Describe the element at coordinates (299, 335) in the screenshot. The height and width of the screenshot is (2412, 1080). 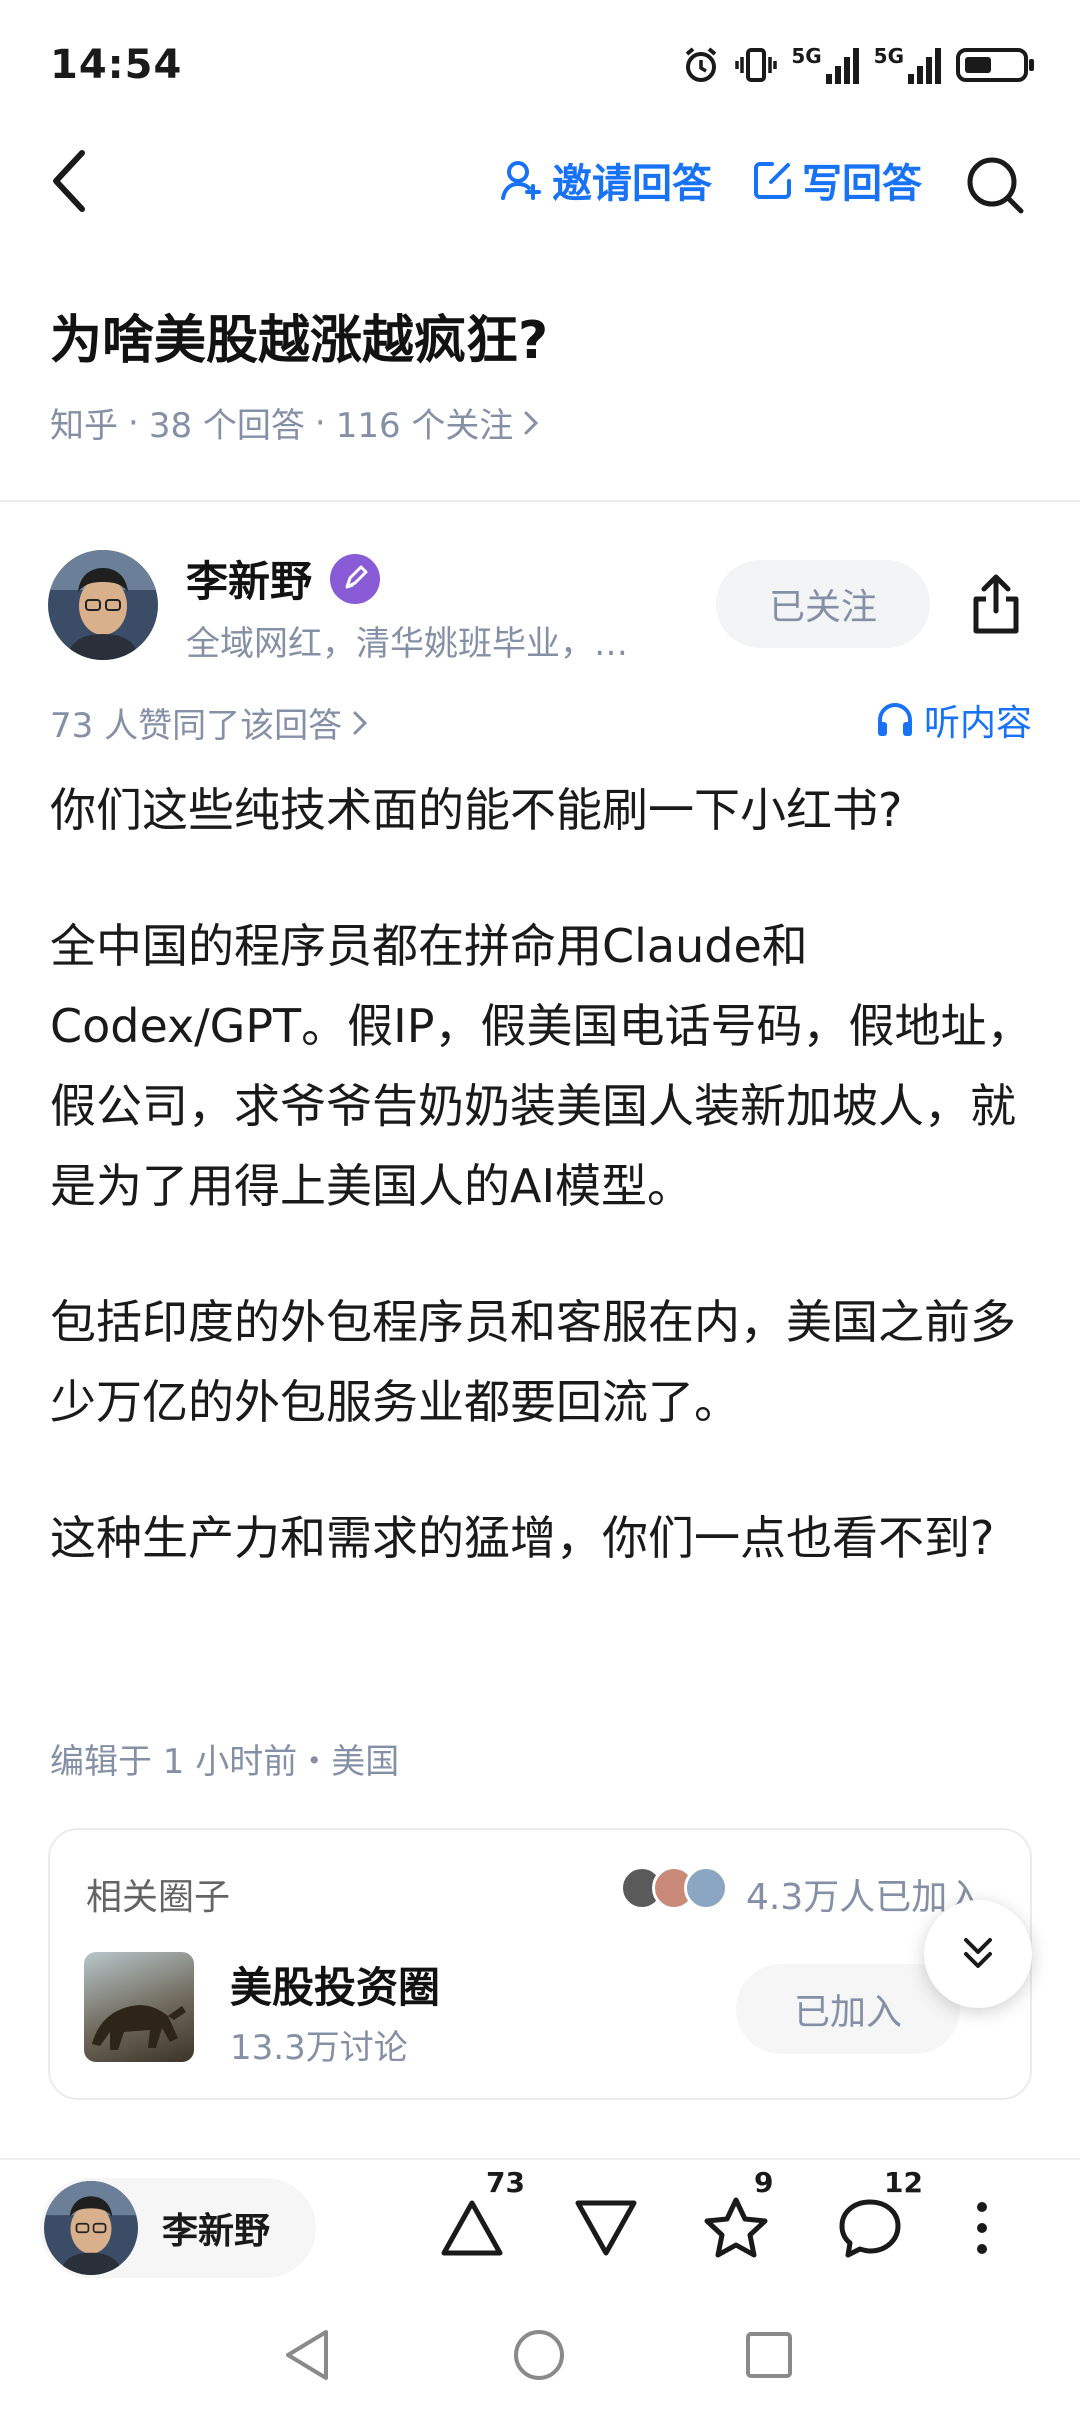
I see `question-title: 为啥美股越涨越疯狂?` at that location.